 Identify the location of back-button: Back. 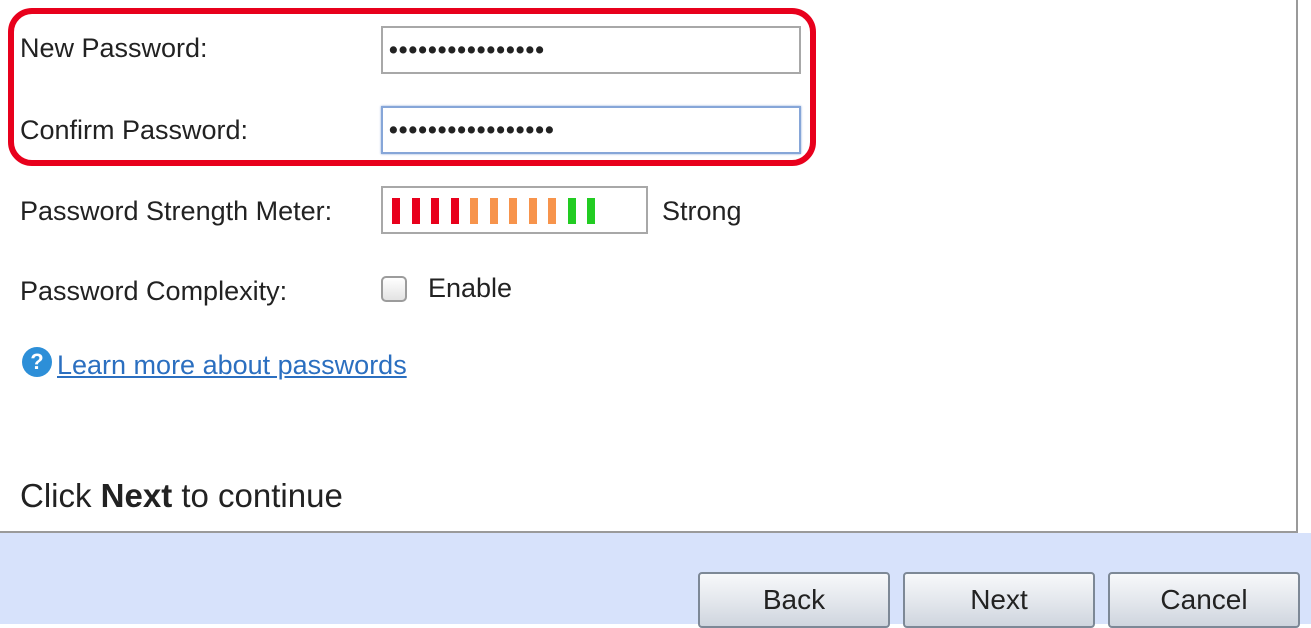
(794, 600).